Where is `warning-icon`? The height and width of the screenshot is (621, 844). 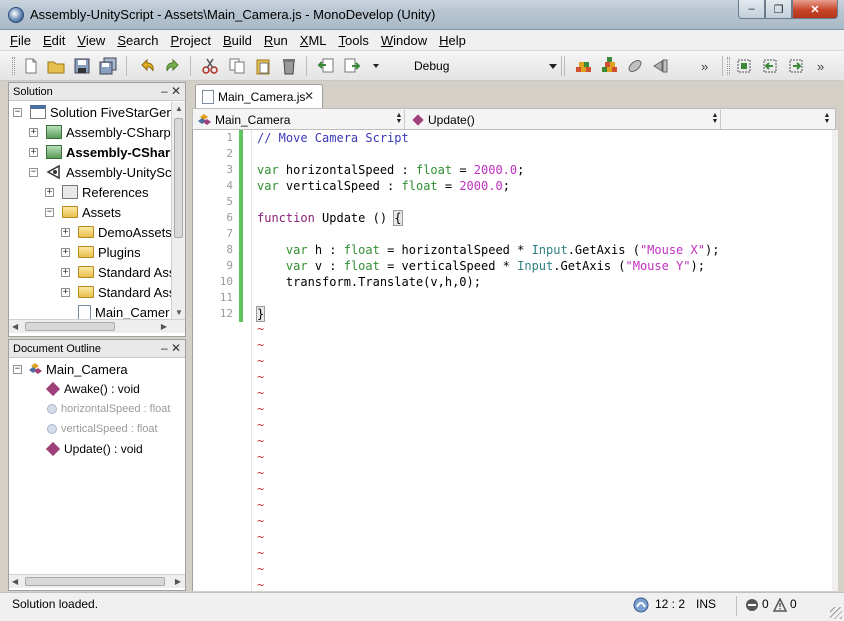
warning-icon is located at coordinates (780, 605).